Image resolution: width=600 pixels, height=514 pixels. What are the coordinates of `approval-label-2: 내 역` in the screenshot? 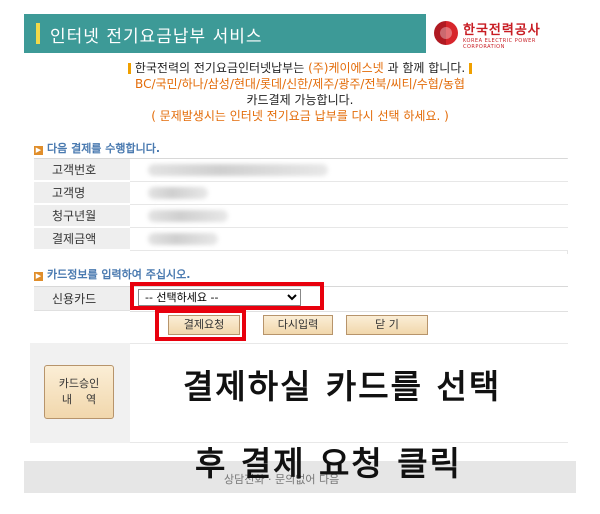 It's located at (79, 399).